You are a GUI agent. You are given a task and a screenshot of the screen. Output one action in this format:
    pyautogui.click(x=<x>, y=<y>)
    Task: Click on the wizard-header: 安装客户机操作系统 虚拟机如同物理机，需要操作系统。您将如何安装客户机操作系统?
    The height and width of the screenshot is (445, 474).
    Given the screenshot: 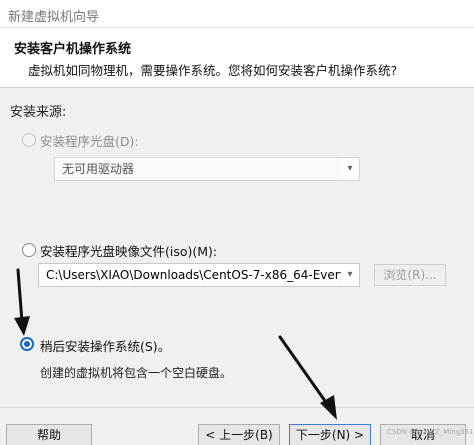 What is the action you would take?
    pyautogui.click(x=237, y=58)
    